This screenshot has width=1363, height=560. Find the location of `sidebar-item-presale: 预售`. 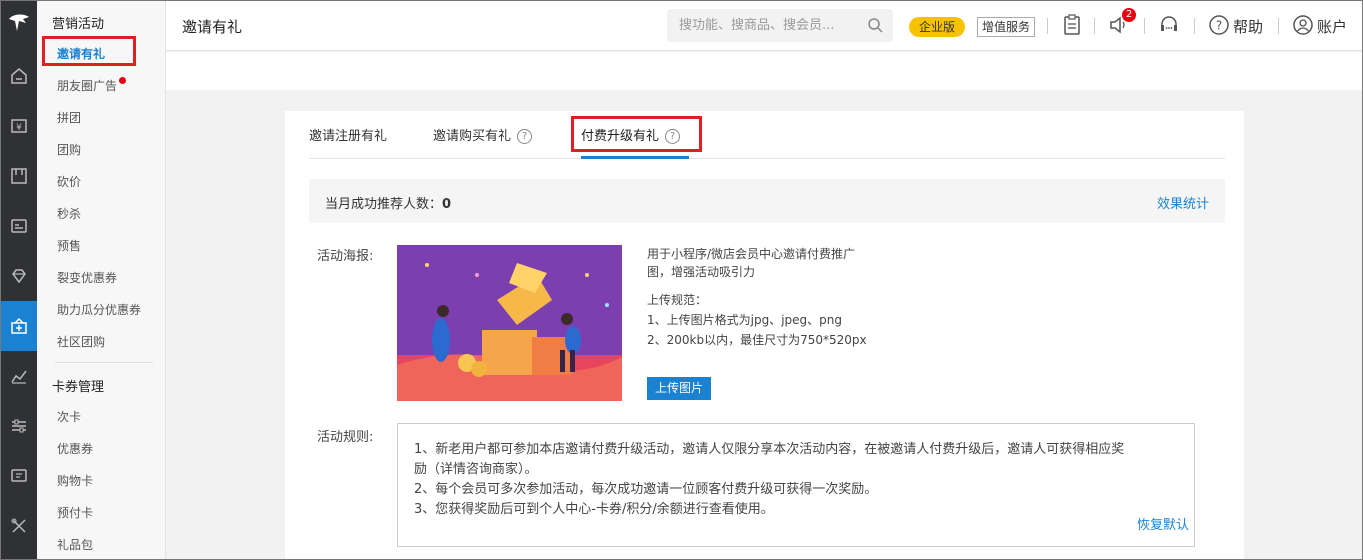

sidebar-item-presale: 预售 is located at coordinates (69, 245).